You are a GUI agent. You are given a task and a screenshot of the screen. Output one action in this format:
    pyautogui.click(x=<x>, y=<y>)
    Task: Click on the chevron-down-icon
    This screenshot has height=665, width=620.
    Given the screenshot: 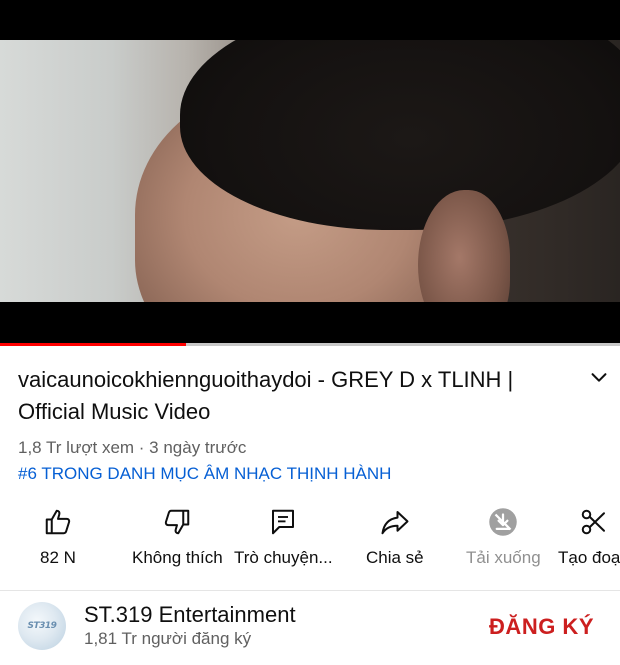 What is the action you would take?
    pyautogui.click(x=599, y=377)
    